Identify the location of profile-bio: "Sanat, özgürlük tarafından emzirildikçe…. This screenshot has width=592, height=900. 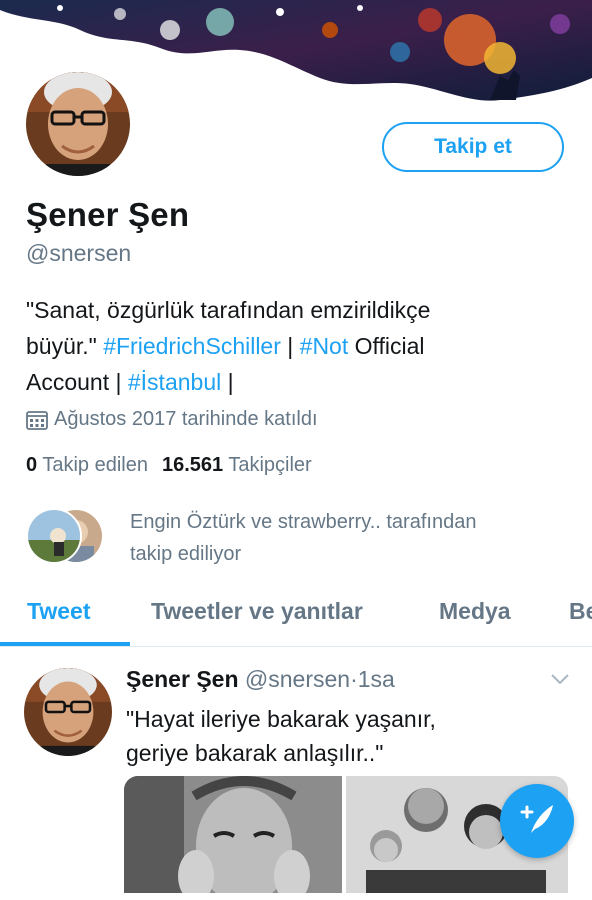
(296, 346).